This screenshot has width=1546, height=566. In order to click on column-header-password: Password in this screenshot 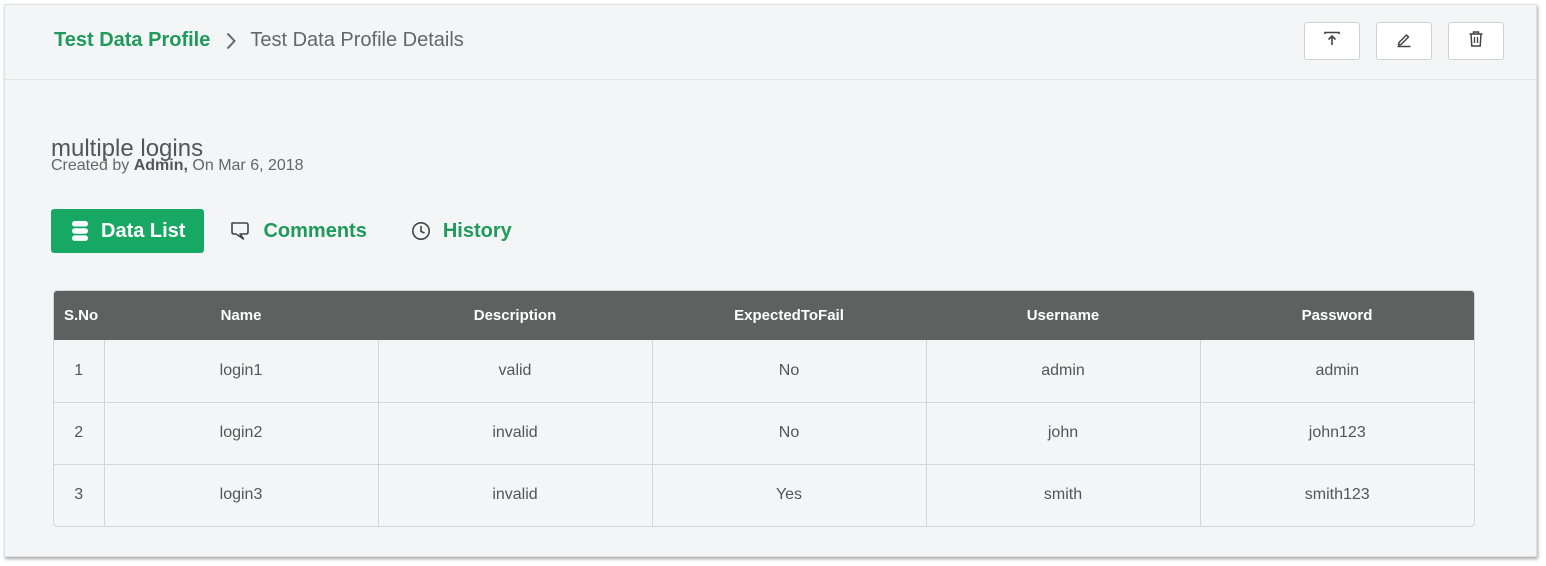, I will do `click(1337, 315)`.